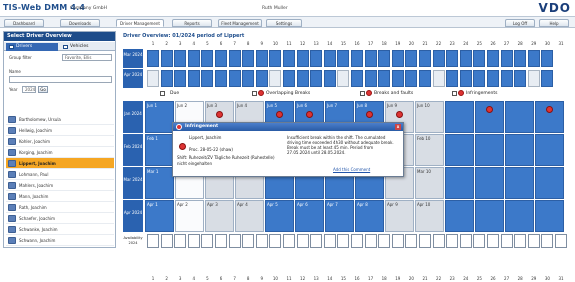 This screenshot has height=282, width=575. I want to click on logoff-link: Log Off, so click(520, 23).